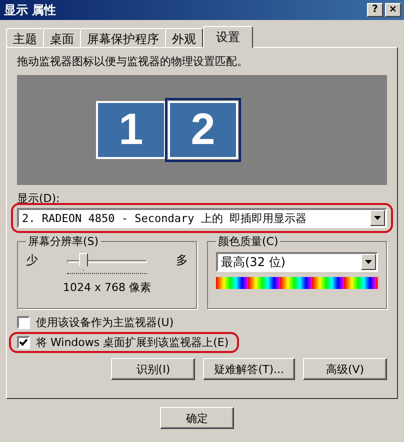 This screenshot has height=442, width=404. Describe the element at coordinates (83, 262) in the screenshot. I see `slider-thumb` at that location.